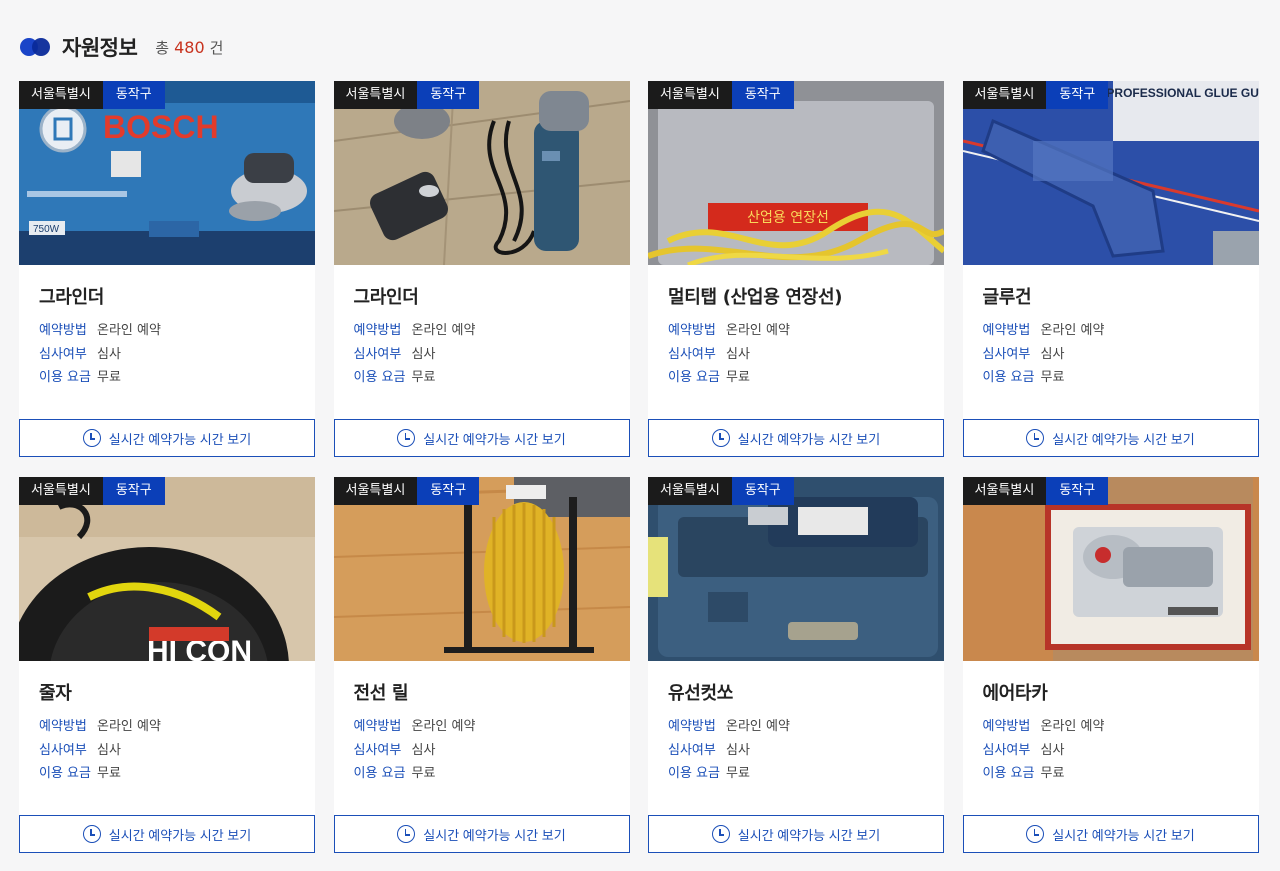 The image size is (1280, 871). I want to click on section-header: 자원정보 총 480 건, so click(121, 47).